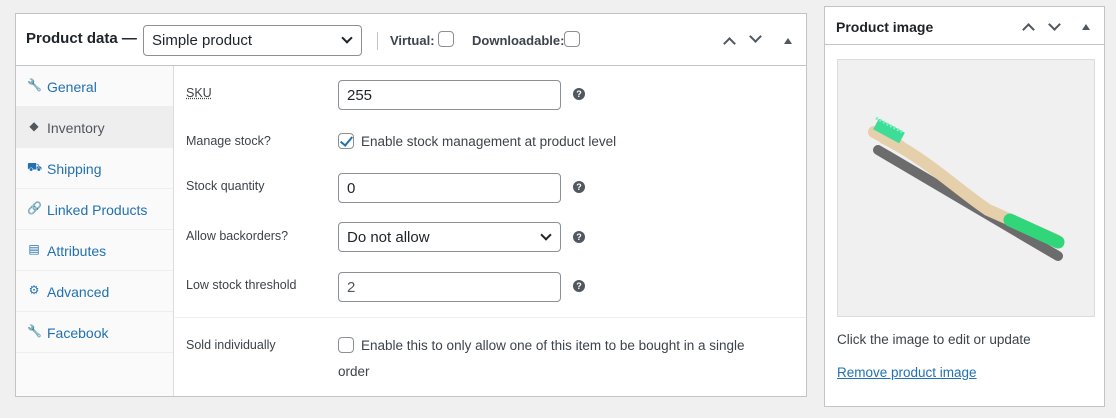  What do you see at coordinates (231, 345) in the screenshot?
I see `sold-individually-label: Sold individually` at bounding box center [231, 345].